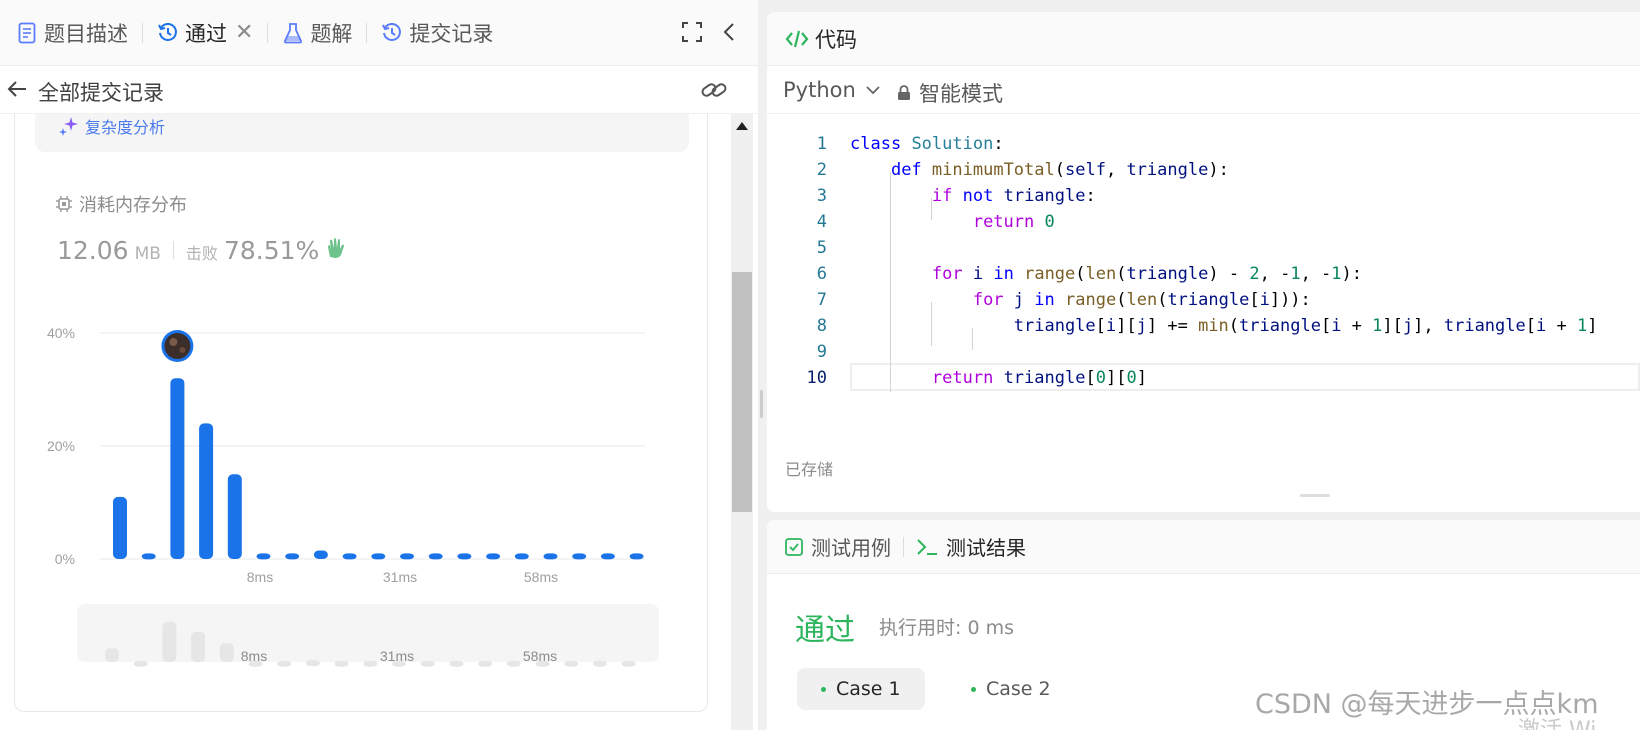  What do you see at coordinates (1203, 199) in the screenshot?
I see `code-line: 3 if not triangle:` at bounding box center [1203, 199].